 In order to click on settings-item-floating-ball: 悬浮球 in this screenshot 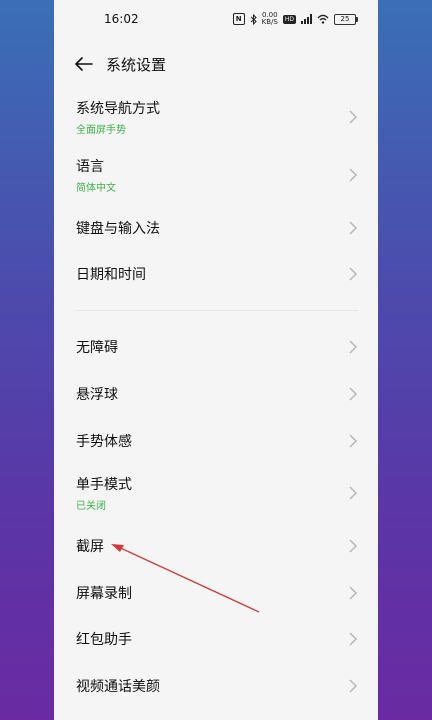, I will do `click(216, 394)`.